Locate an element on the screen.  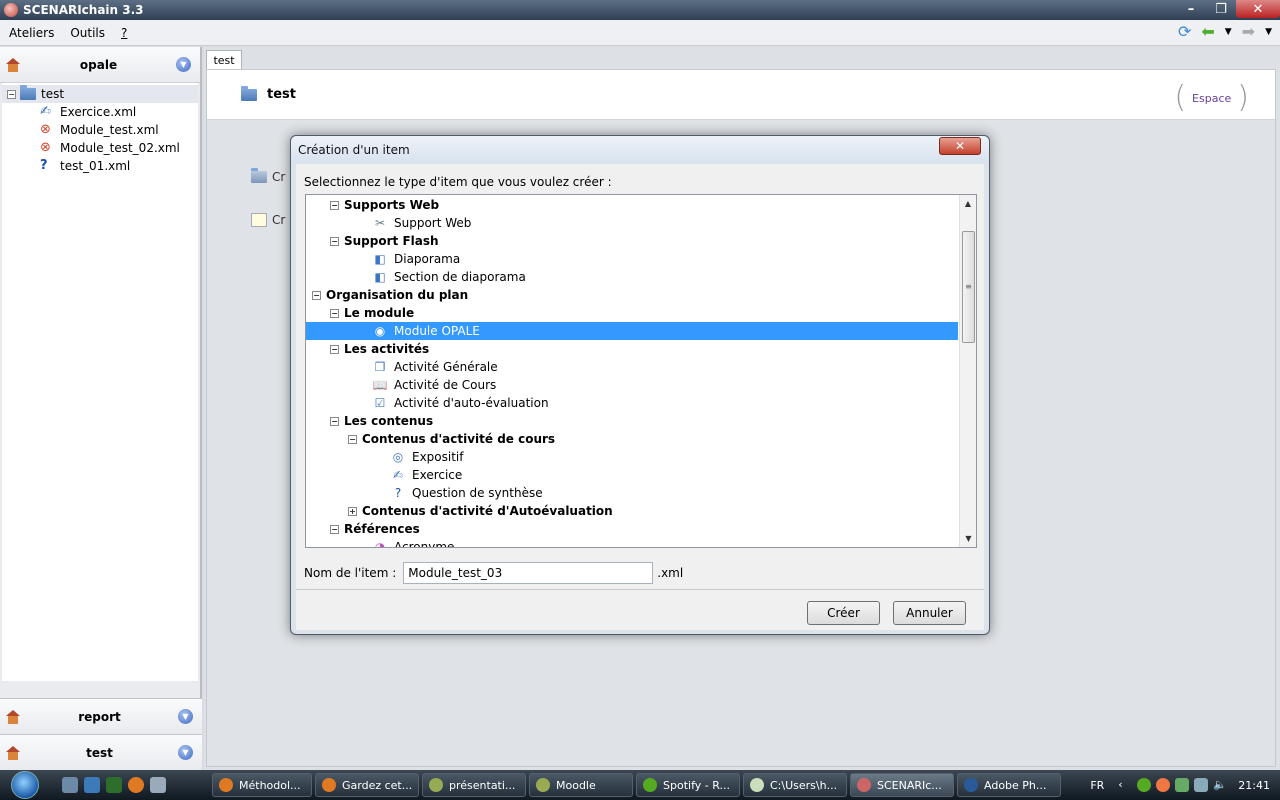
network-icon is located at coordinates (1201, 785).